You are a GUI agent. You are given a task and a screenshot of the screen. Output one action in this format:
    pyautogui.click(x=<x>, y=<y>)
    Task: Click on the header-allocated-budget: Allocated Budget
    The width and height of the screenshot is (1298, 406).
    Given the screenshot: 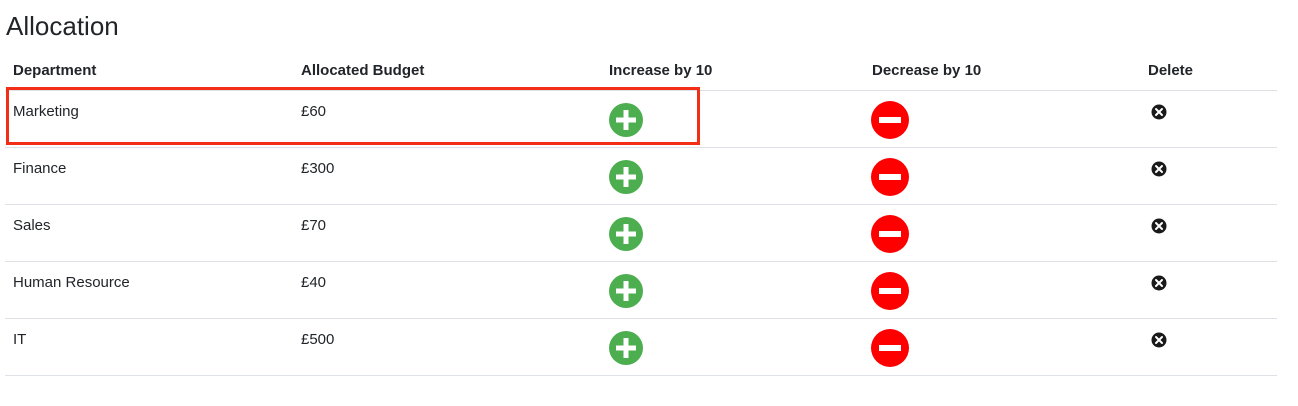 What is the action you would take?
    pyautogui.click(x=447, y=71)
    